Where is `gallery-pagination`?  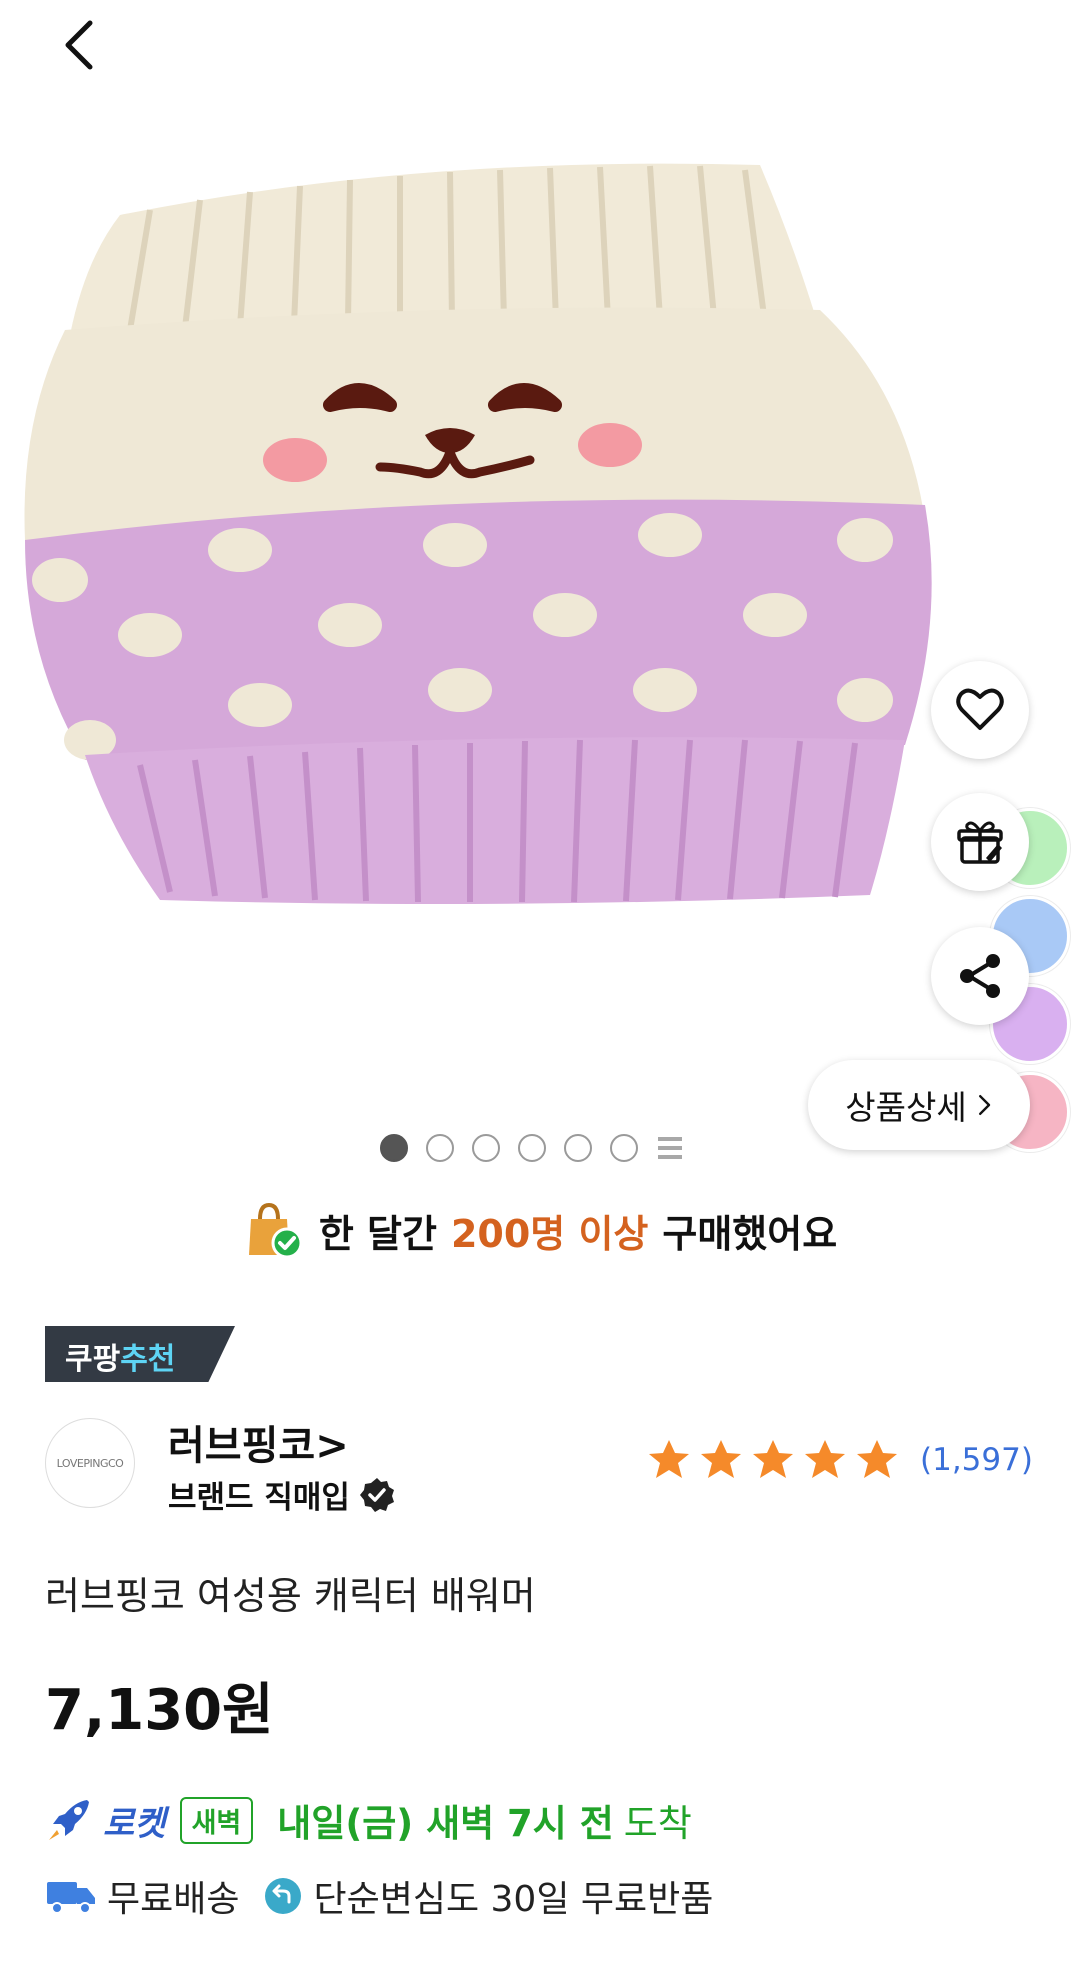 gallery-pagination is located at coordinates (532, 1148).